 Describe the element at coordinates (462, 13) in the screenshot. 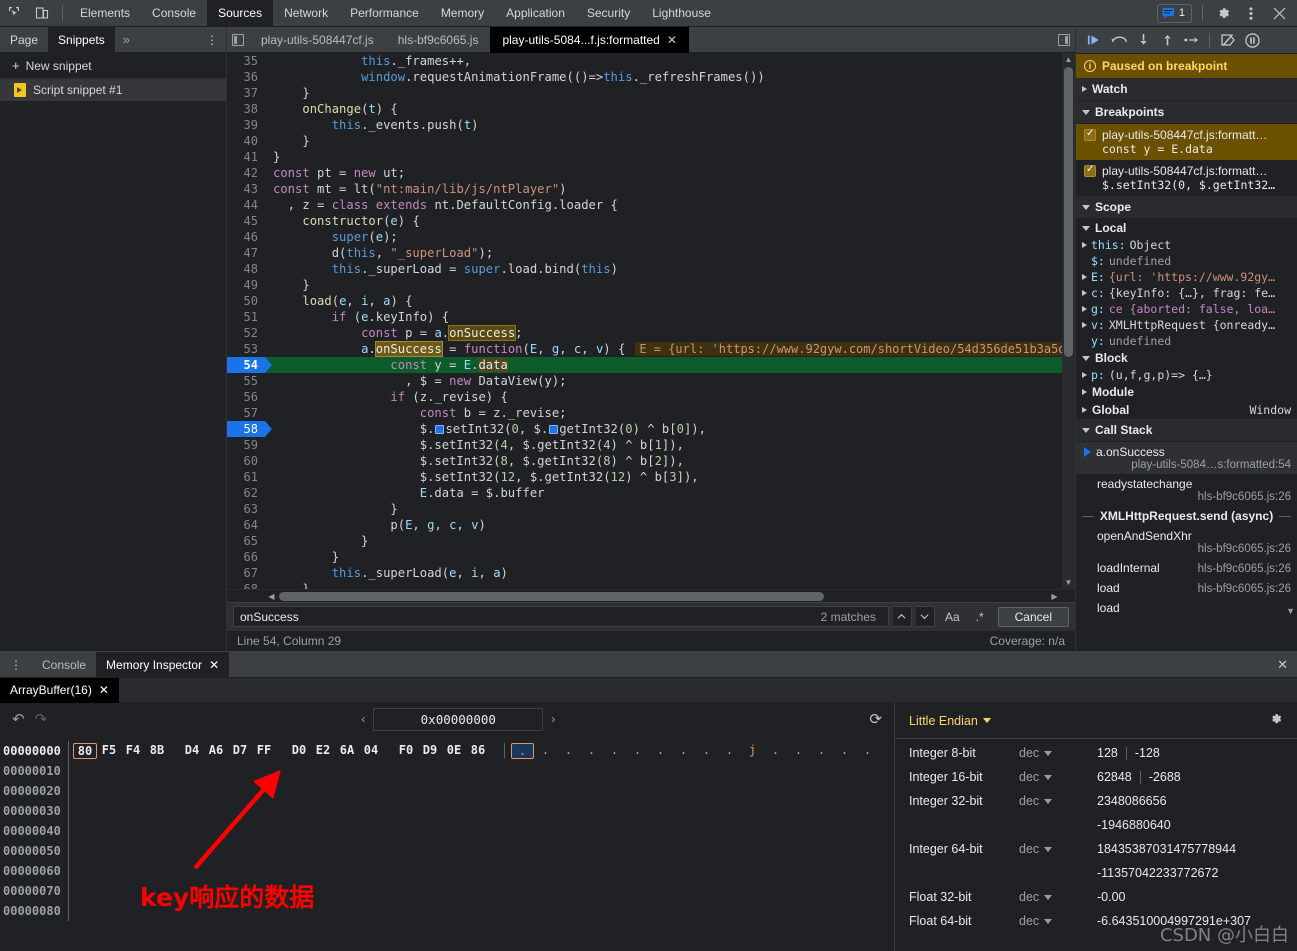

I see `tab-memory: Memory` at that location.